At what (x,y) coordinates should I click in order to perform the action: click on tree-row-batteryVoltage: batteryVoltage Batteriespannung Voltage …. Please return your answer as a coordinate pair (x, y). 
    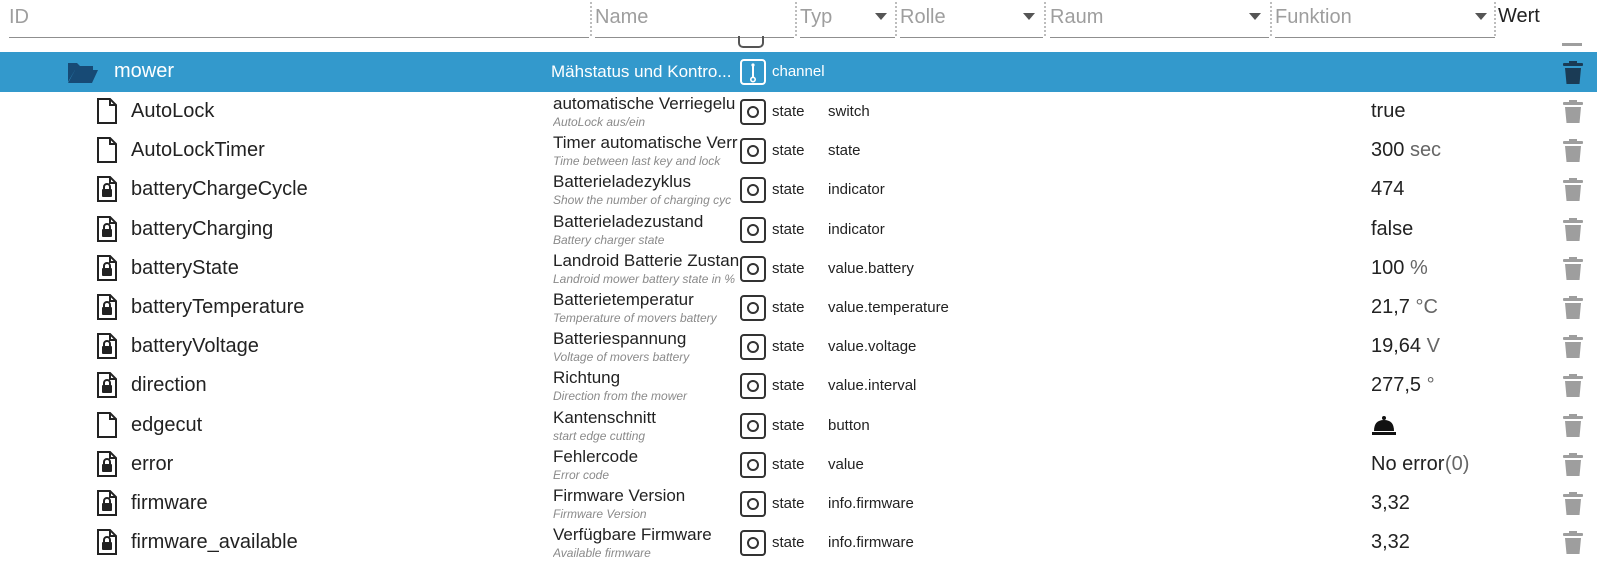
    Looking at the image, I should click on (798, 347).